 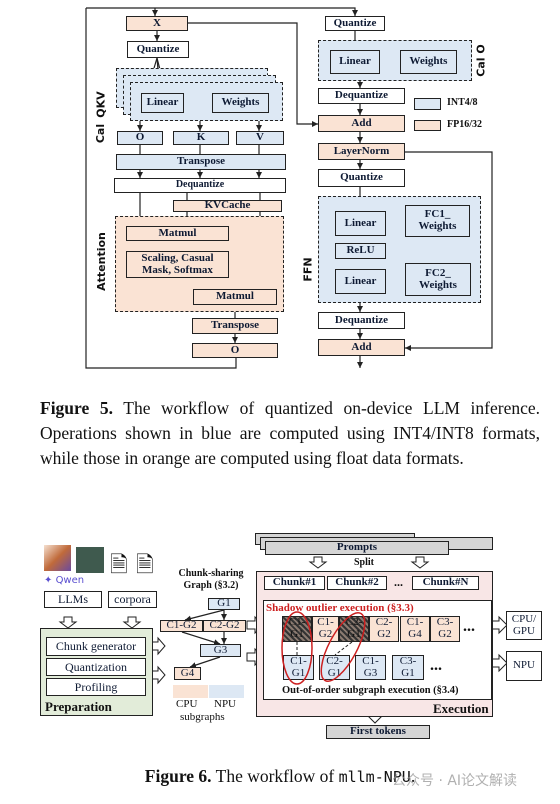 I want to click on shadow-highlight-ellipses, so click(x=323, y=648).